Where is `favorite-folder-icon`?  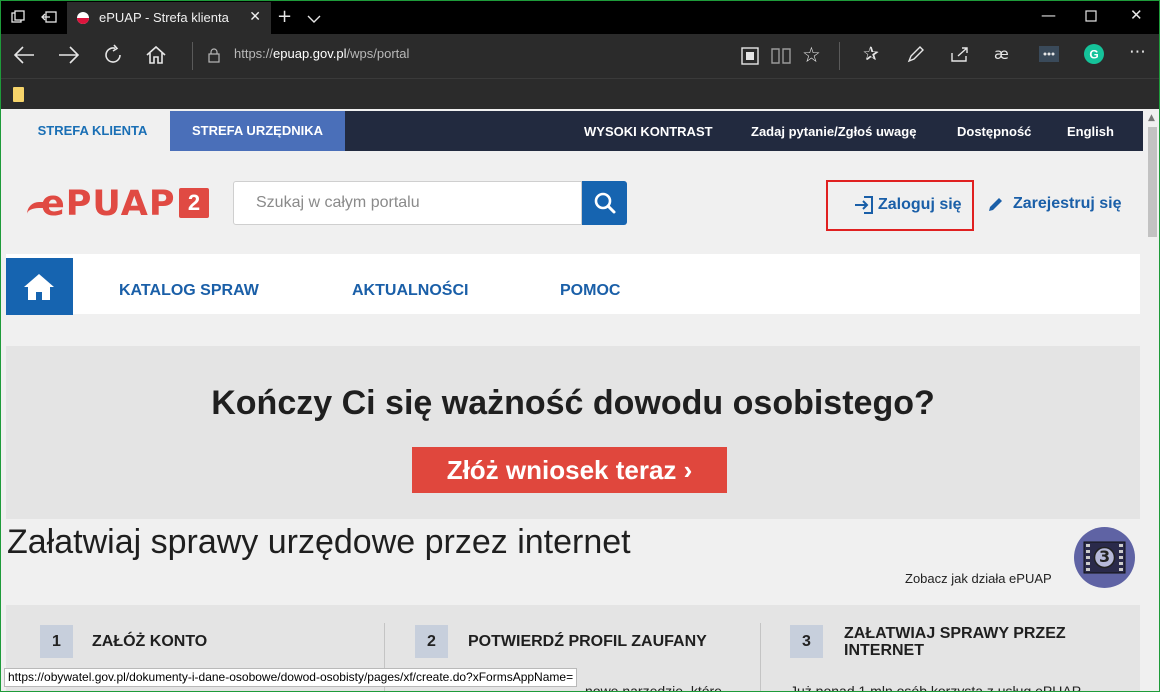 favorite-folder-icon is located at coordinates (18, 94).